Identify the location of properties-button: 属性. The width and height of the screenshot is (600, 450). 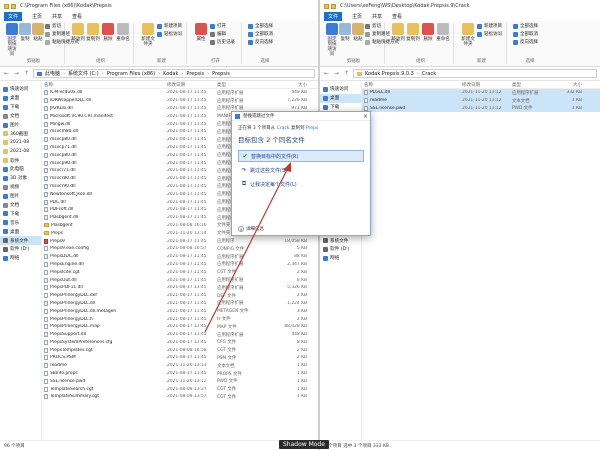
(201, 32).